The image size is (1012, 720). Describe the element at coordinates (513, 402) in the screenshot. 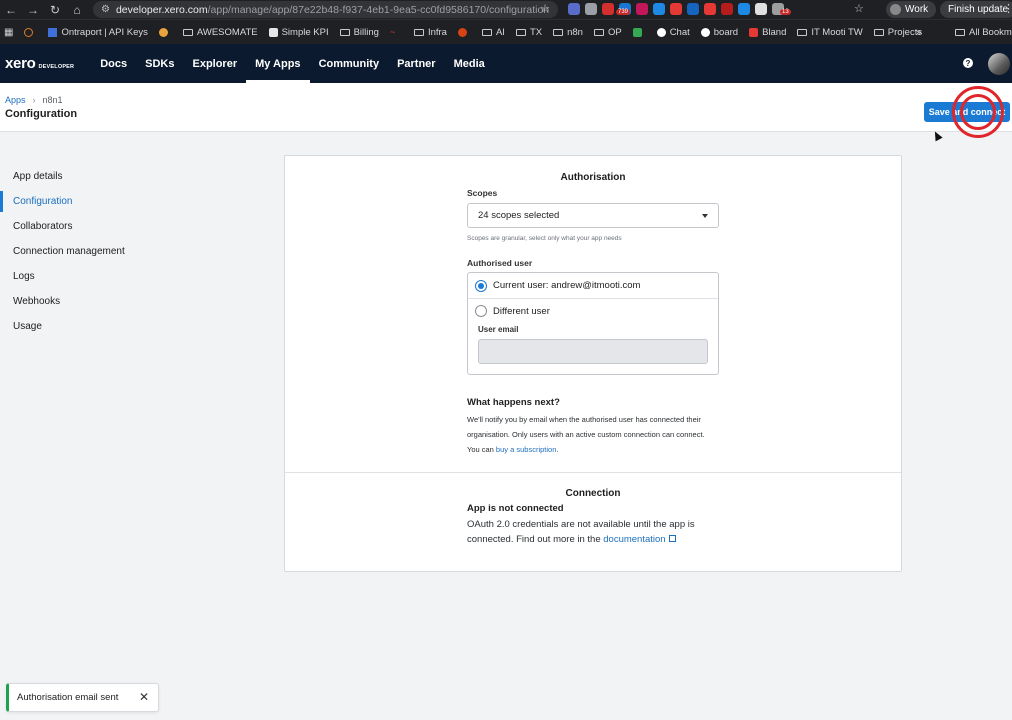

I see `what-happens-next-title: What happens next?` at that location.